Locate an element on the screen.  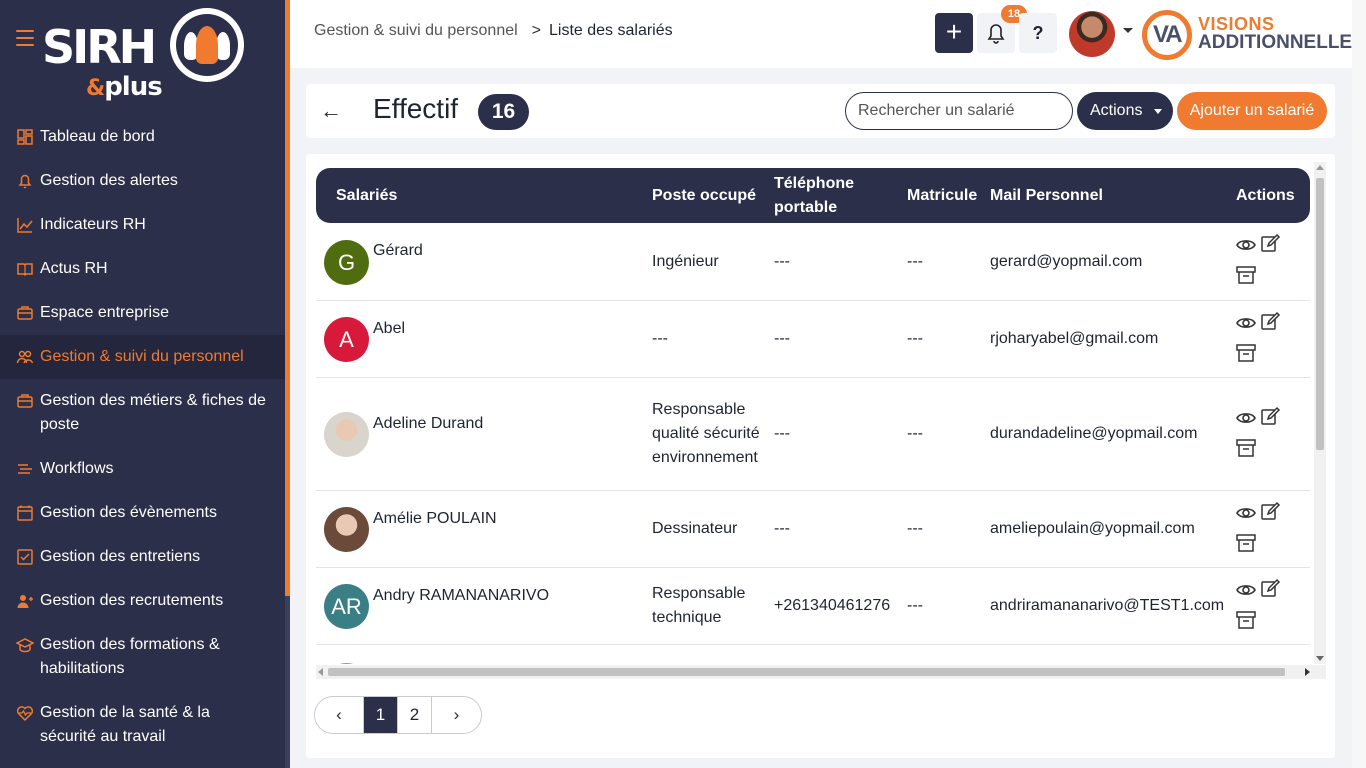
employee-avatar: AR is located at coordinates (346, 606).